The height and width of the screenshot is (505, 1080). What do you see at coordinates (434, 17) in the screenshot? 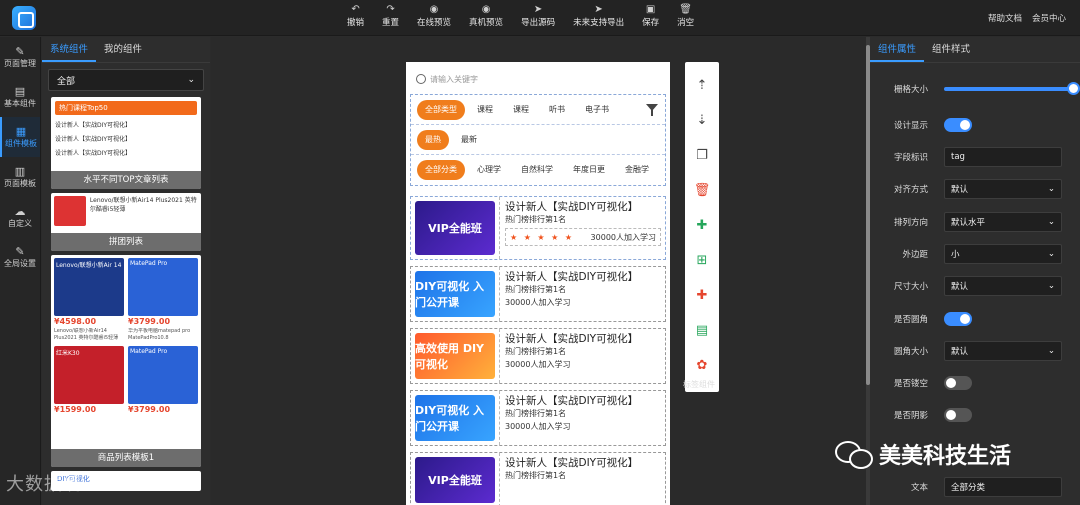
I see `toolbar-button: ◉ 在线预览` at bounding box center [434, 17].